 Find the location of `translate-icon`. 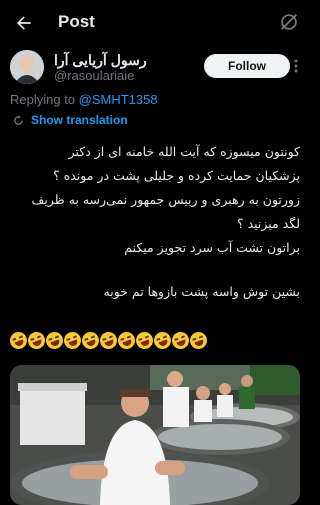

translate-icon is located at coordinates (18, 119).